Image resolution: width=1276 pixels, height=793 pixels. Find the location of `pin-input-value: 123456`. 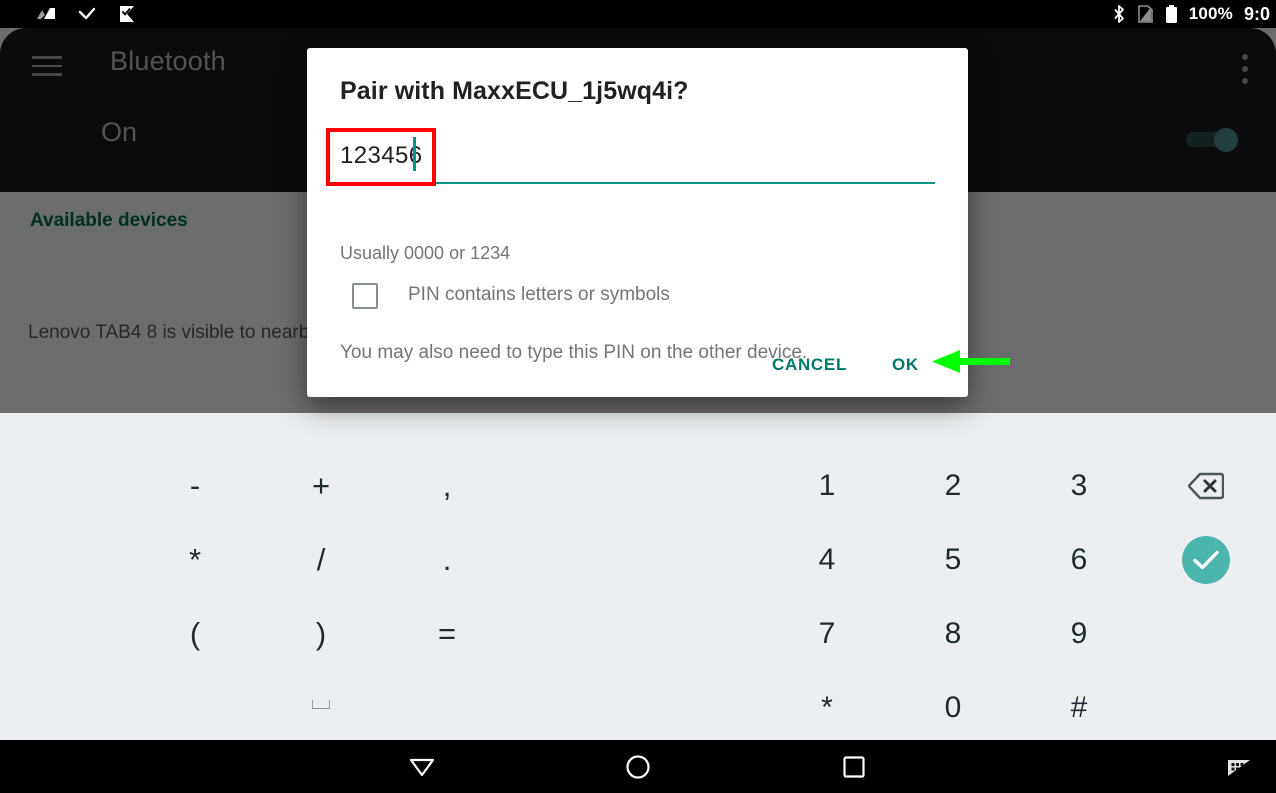

pin-input-value: 123456 is located at coordinates (381, 155).